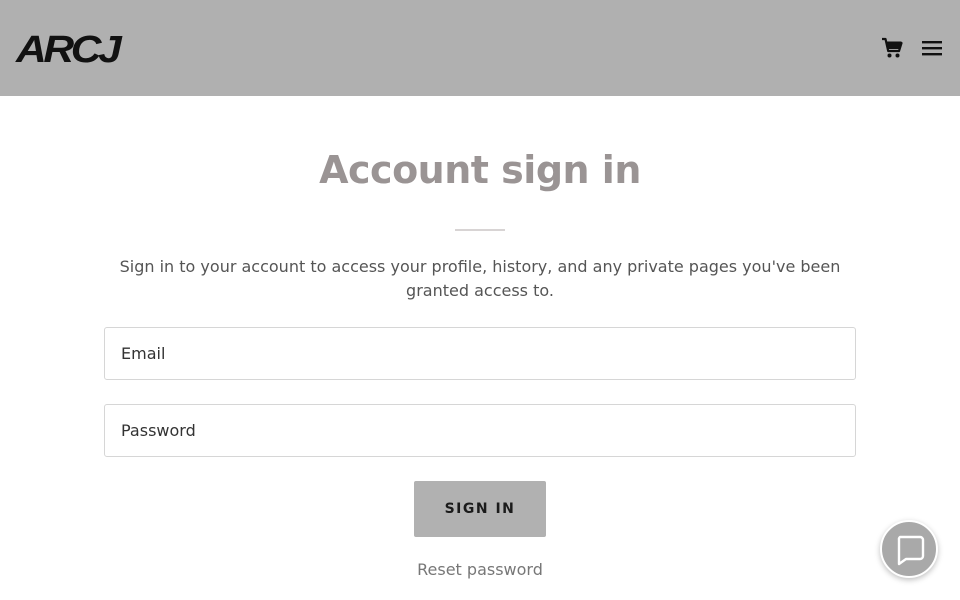 Image resolution: width=960 pixels, height=600 pixels. Describe the element at coordinates (69, 50) in the screenshot. I see `site-logo: ARCJ` at that location.